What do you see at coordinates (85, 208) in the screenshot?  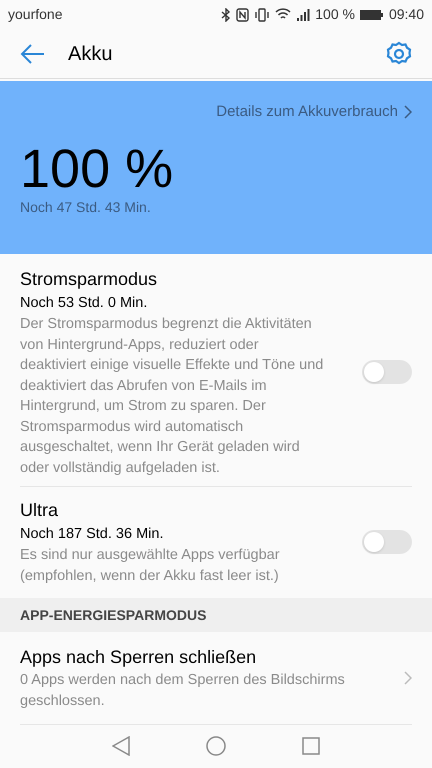 I see `remaining-time: Noch 47 Std. 43 Min.` at bounding box center [85, 208].